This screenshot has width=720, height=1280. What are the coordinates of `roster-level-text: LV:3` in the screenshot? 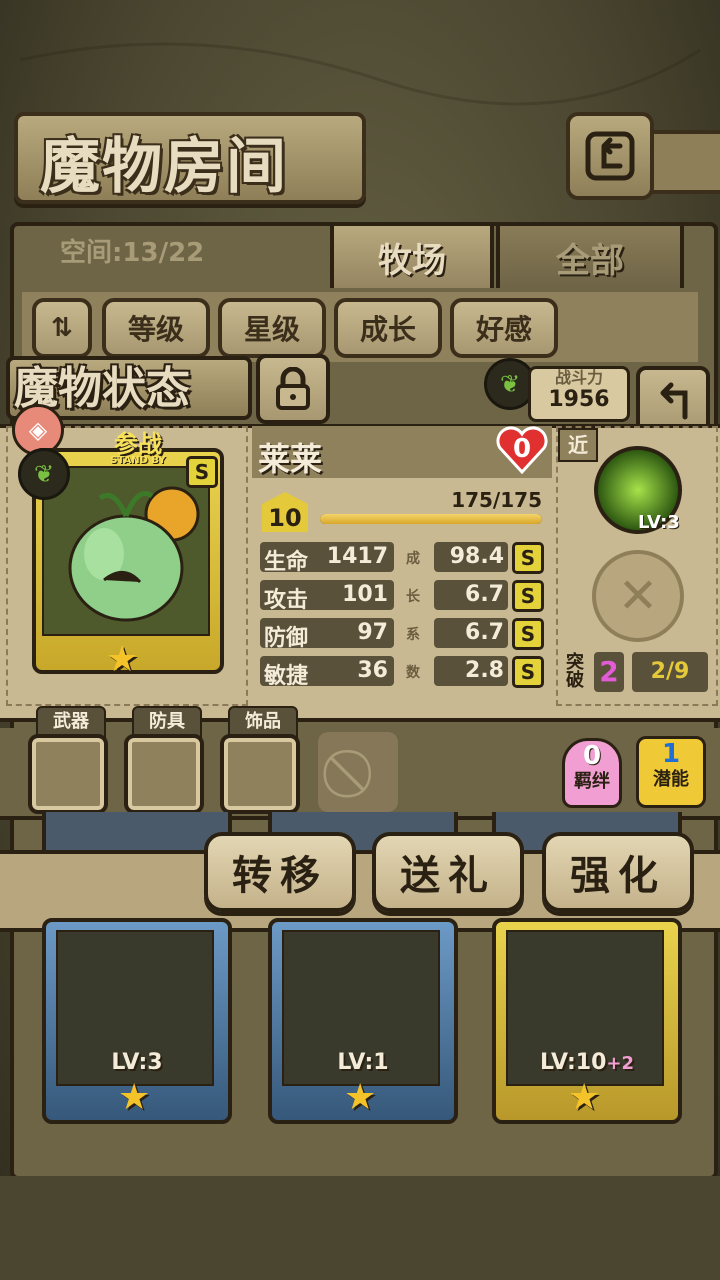 It's located at (137, 1062).